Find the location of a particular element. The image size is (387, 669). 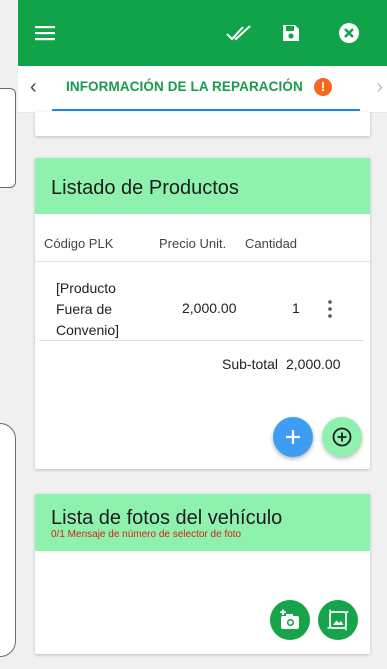

product-quantity: 1 is located at coordinates (296, 308).